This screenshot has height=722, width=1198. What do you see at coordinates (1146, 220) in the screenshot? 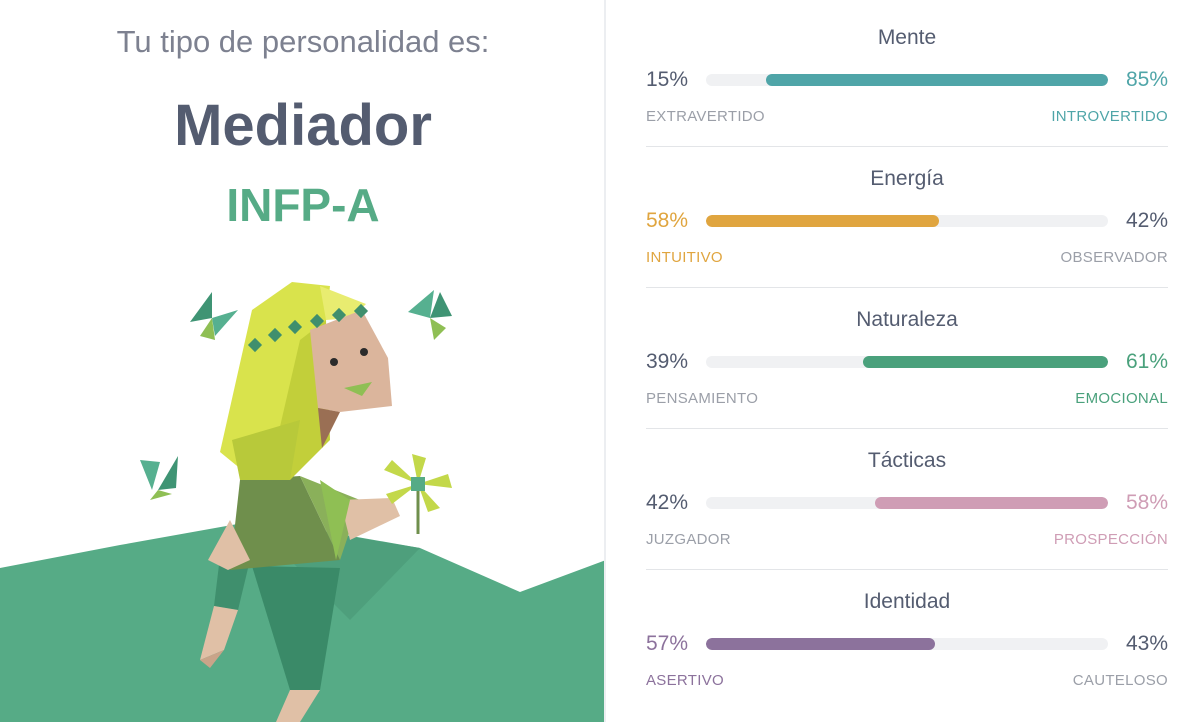
I see `trait-right-percent: 42%` at bounding box center [1146, 220].